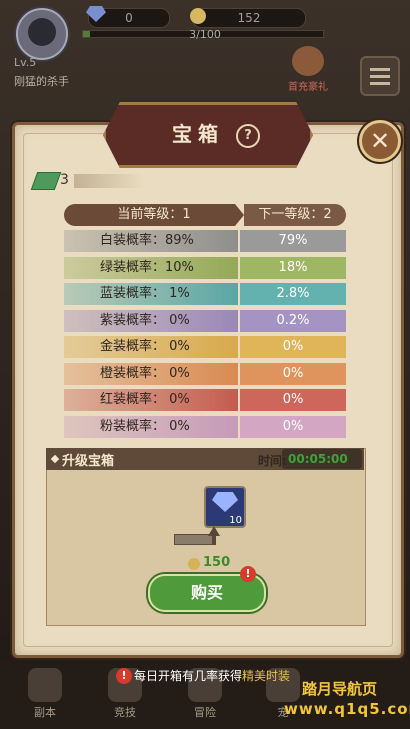  Describe the element at coordinates (235, 520) in the screenshot. I see `chest-count: 10` at that location.